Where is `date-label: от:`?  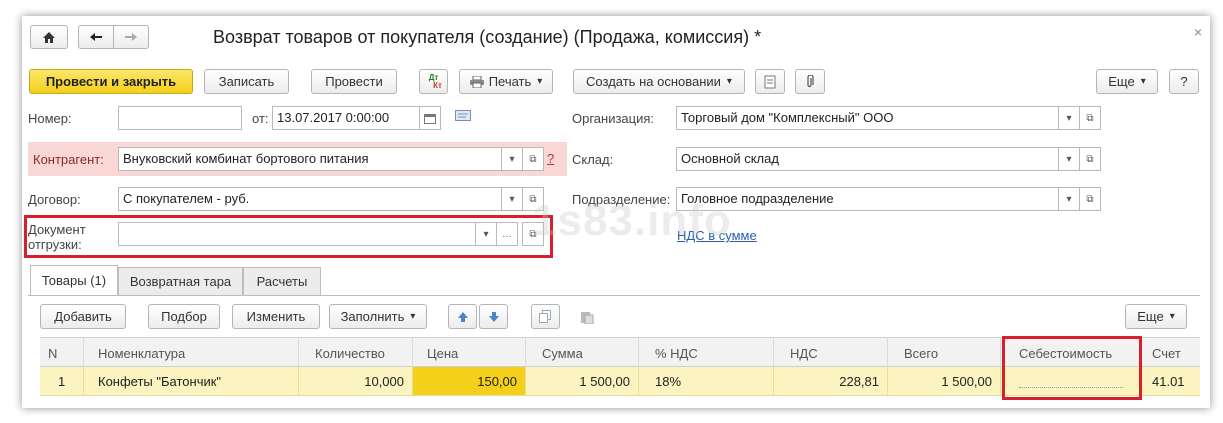
date-label: от: is located at coordinates (260, 118).